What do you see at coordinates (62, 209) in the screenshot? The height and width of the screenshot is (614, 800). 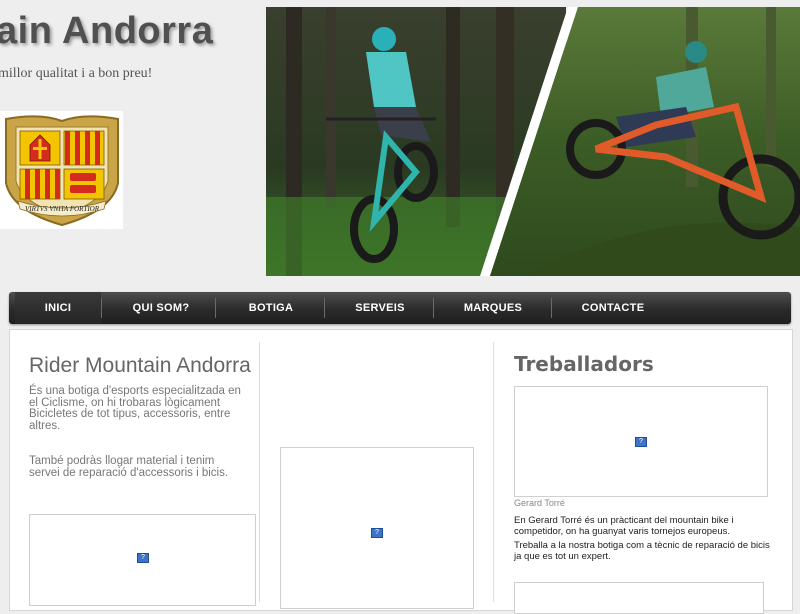 I see `crest-motto: VIRTVS VNITA FORTIOR` at bounding box center [62, 209].